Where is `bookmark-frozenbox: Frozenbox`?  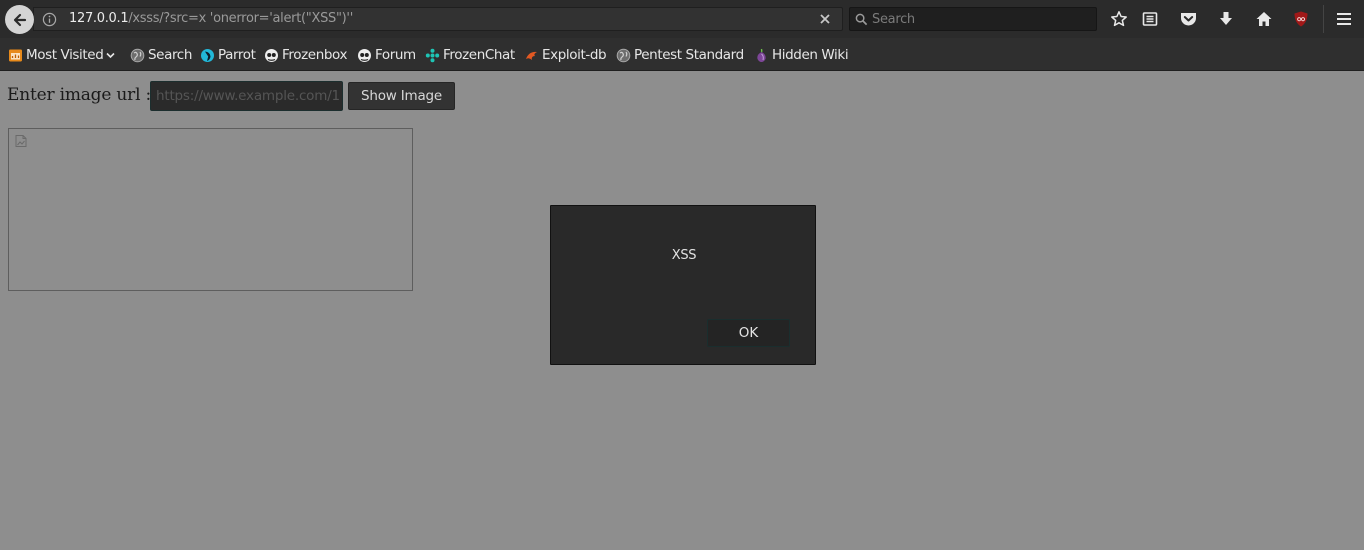 bookmark-frozenbox: Frozenbox is located at coordinates (305, 55).